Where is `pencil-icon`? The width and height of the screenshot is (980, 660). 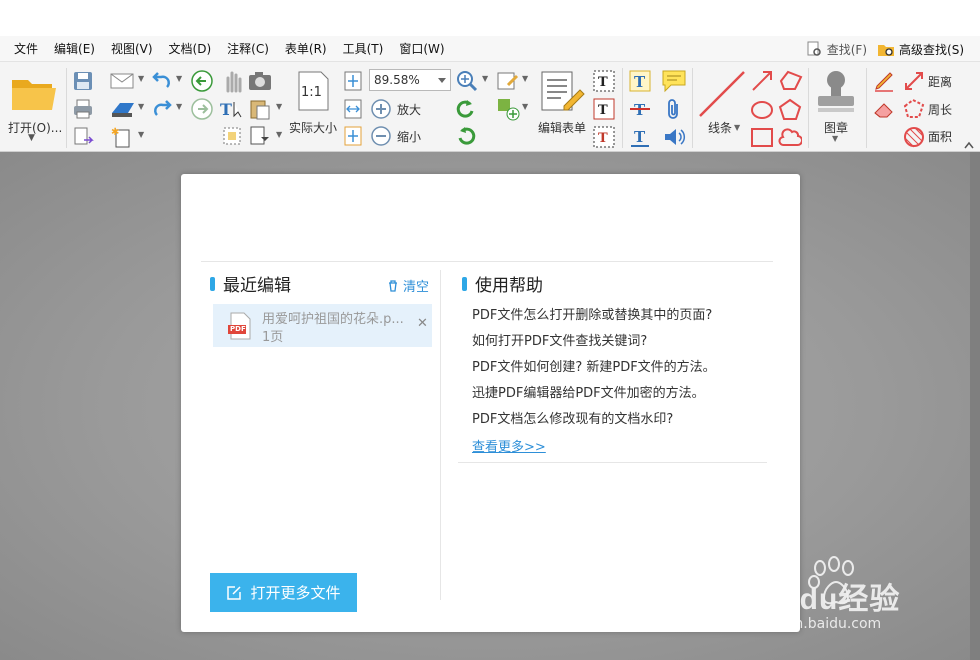 pencil-icon is located at coordinates (884, 81).